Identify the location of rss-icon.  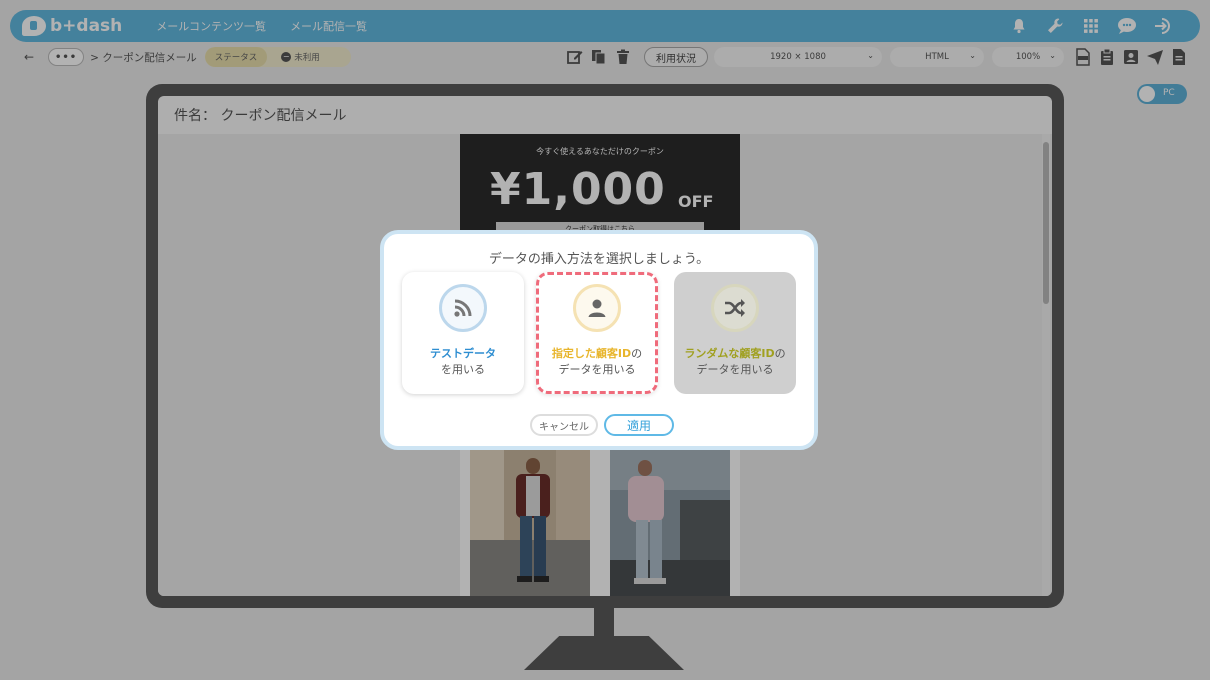
(463, 308).